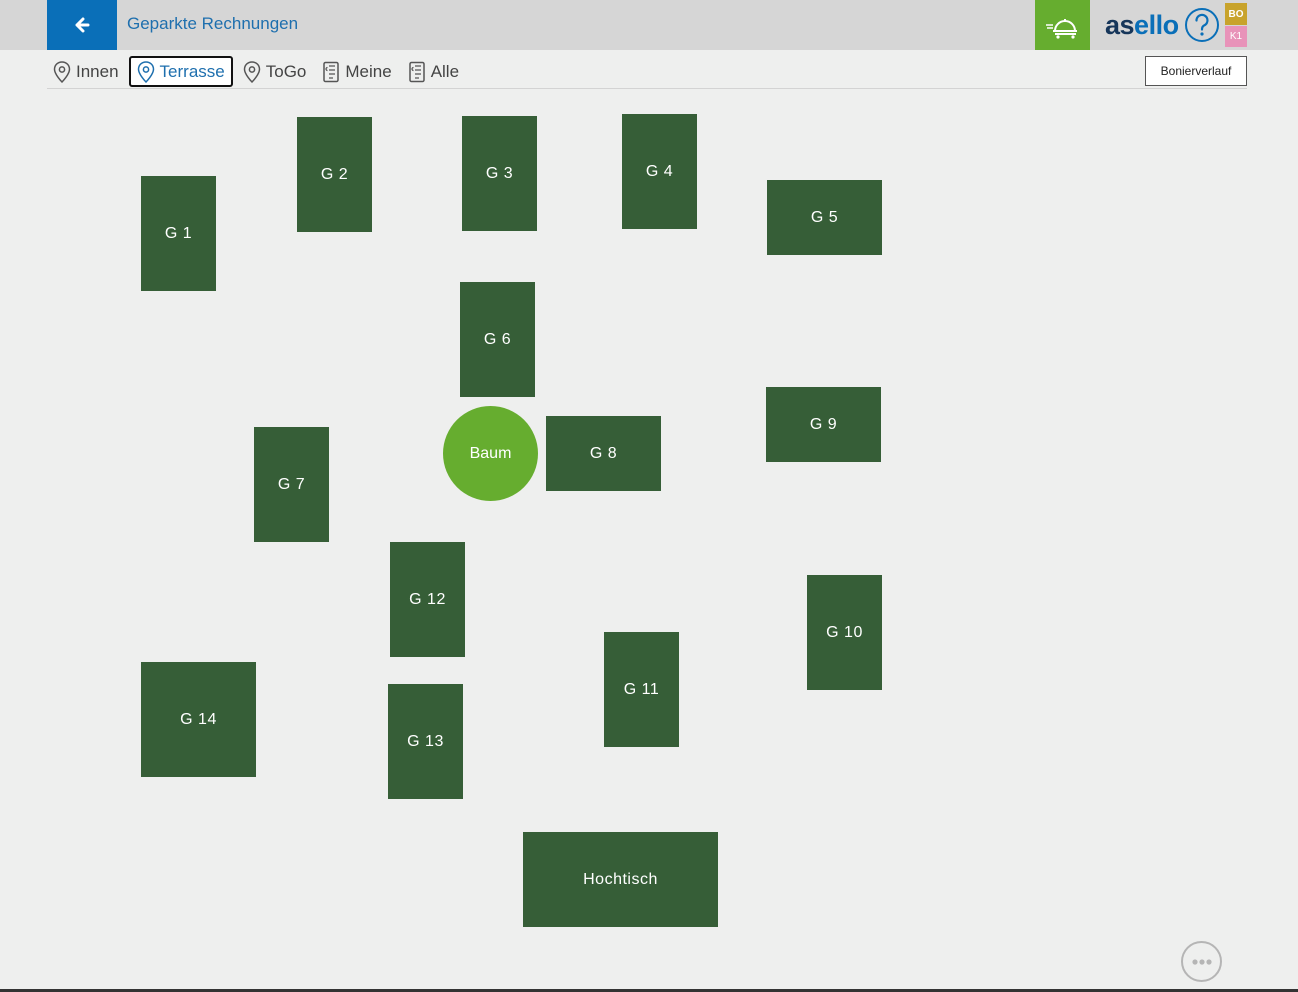  Describe the element at coordinates (1120, 25) in the screenshot. I see `logo-text-part1: as` at that location.